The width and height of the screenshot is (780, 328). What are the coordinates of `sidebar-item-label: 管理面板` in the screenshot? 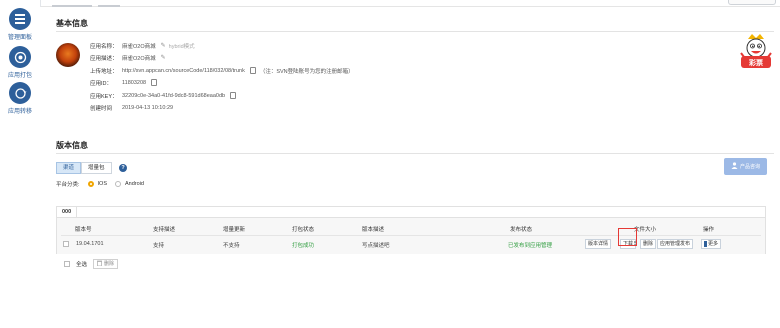 It's located at (19, 38).